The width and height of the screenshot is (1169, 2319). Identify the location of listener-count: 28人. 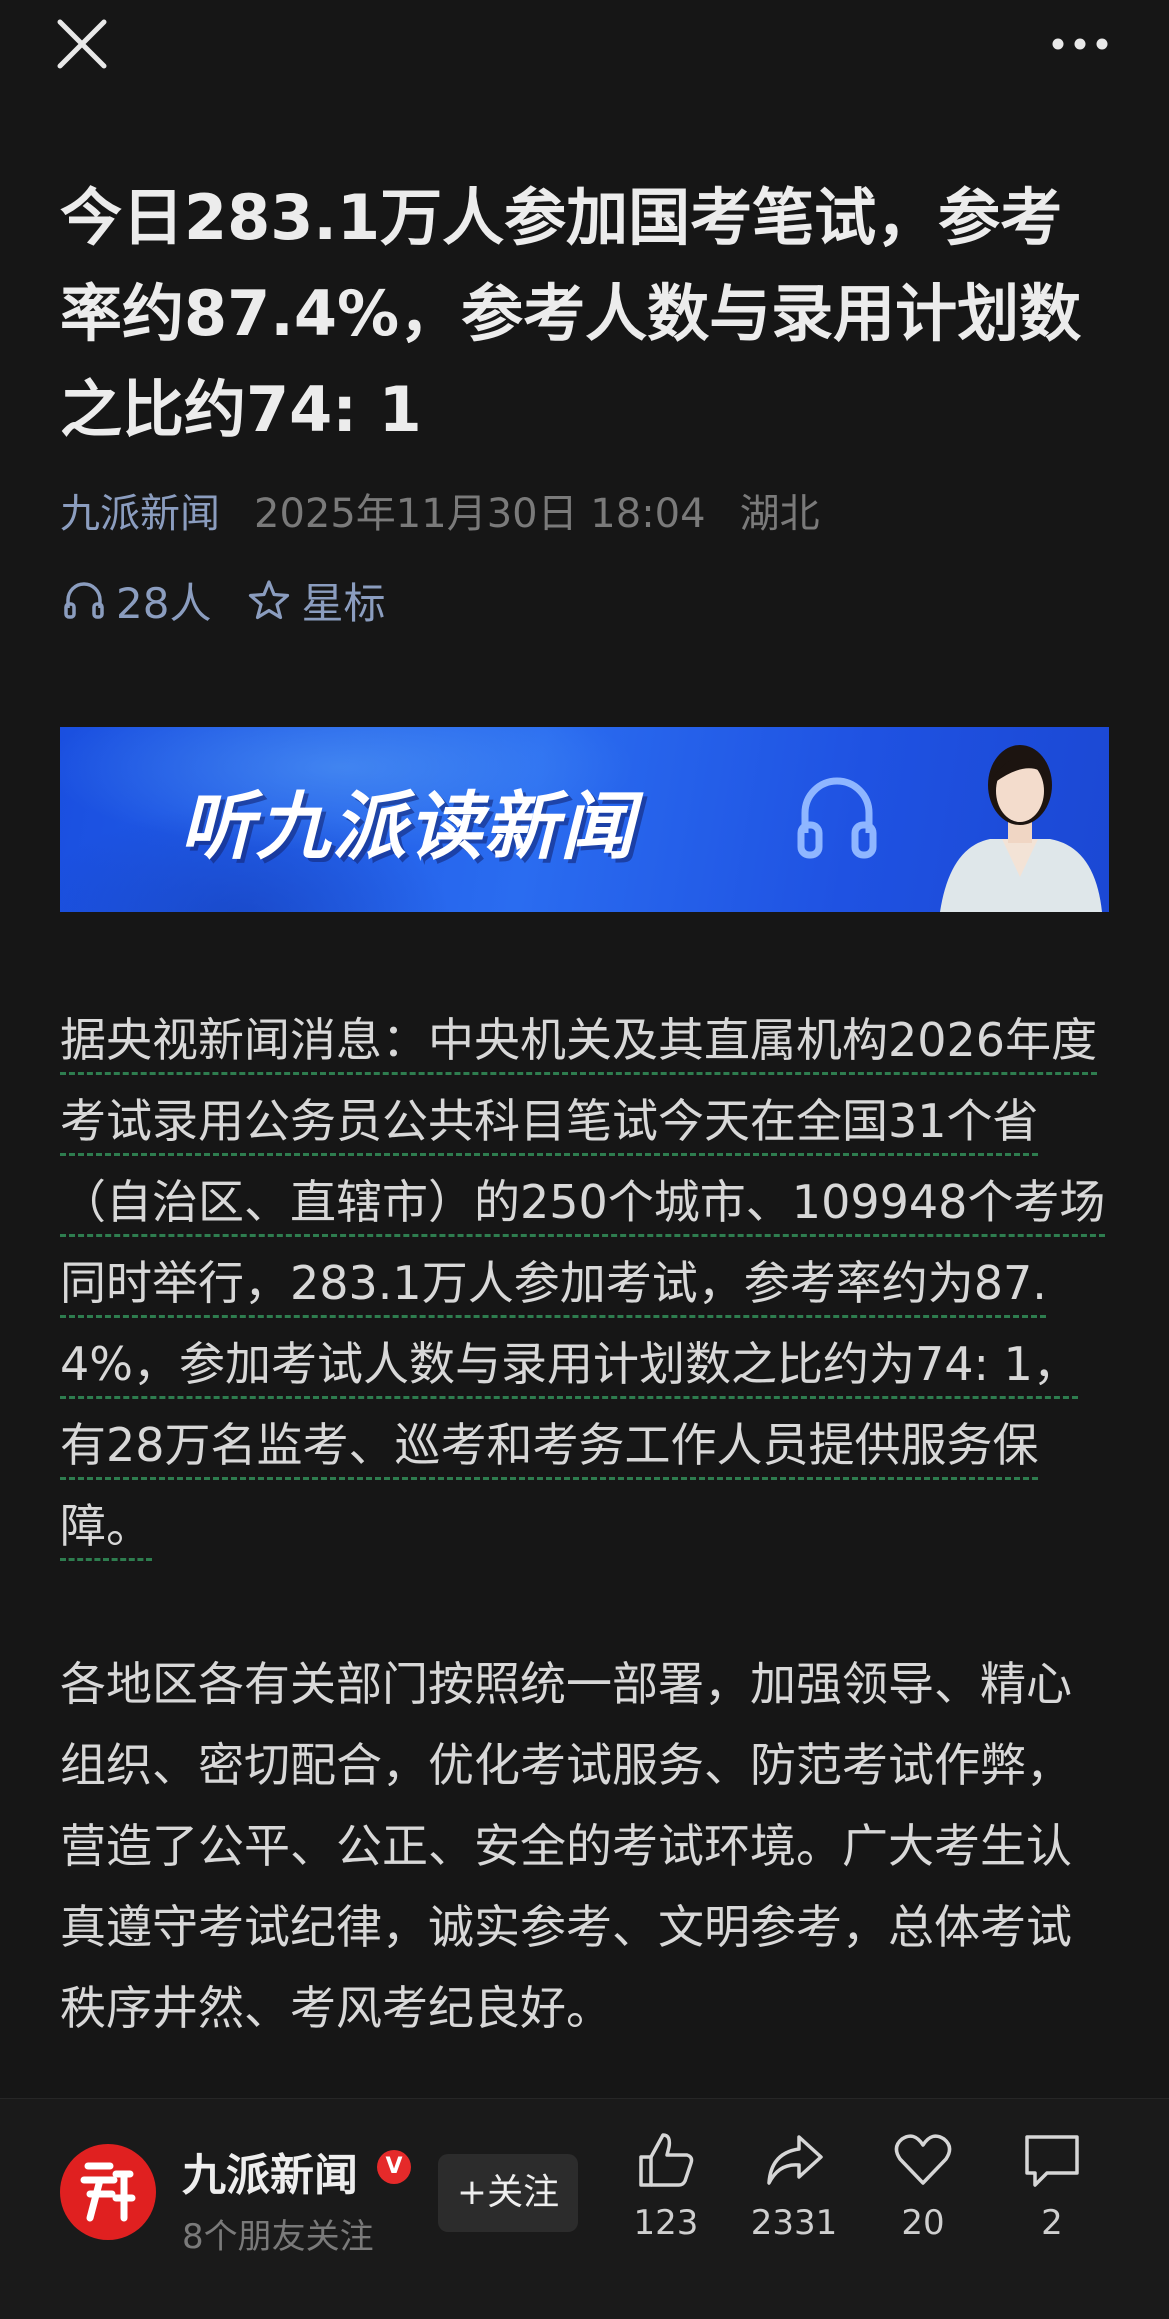
(164, 603).